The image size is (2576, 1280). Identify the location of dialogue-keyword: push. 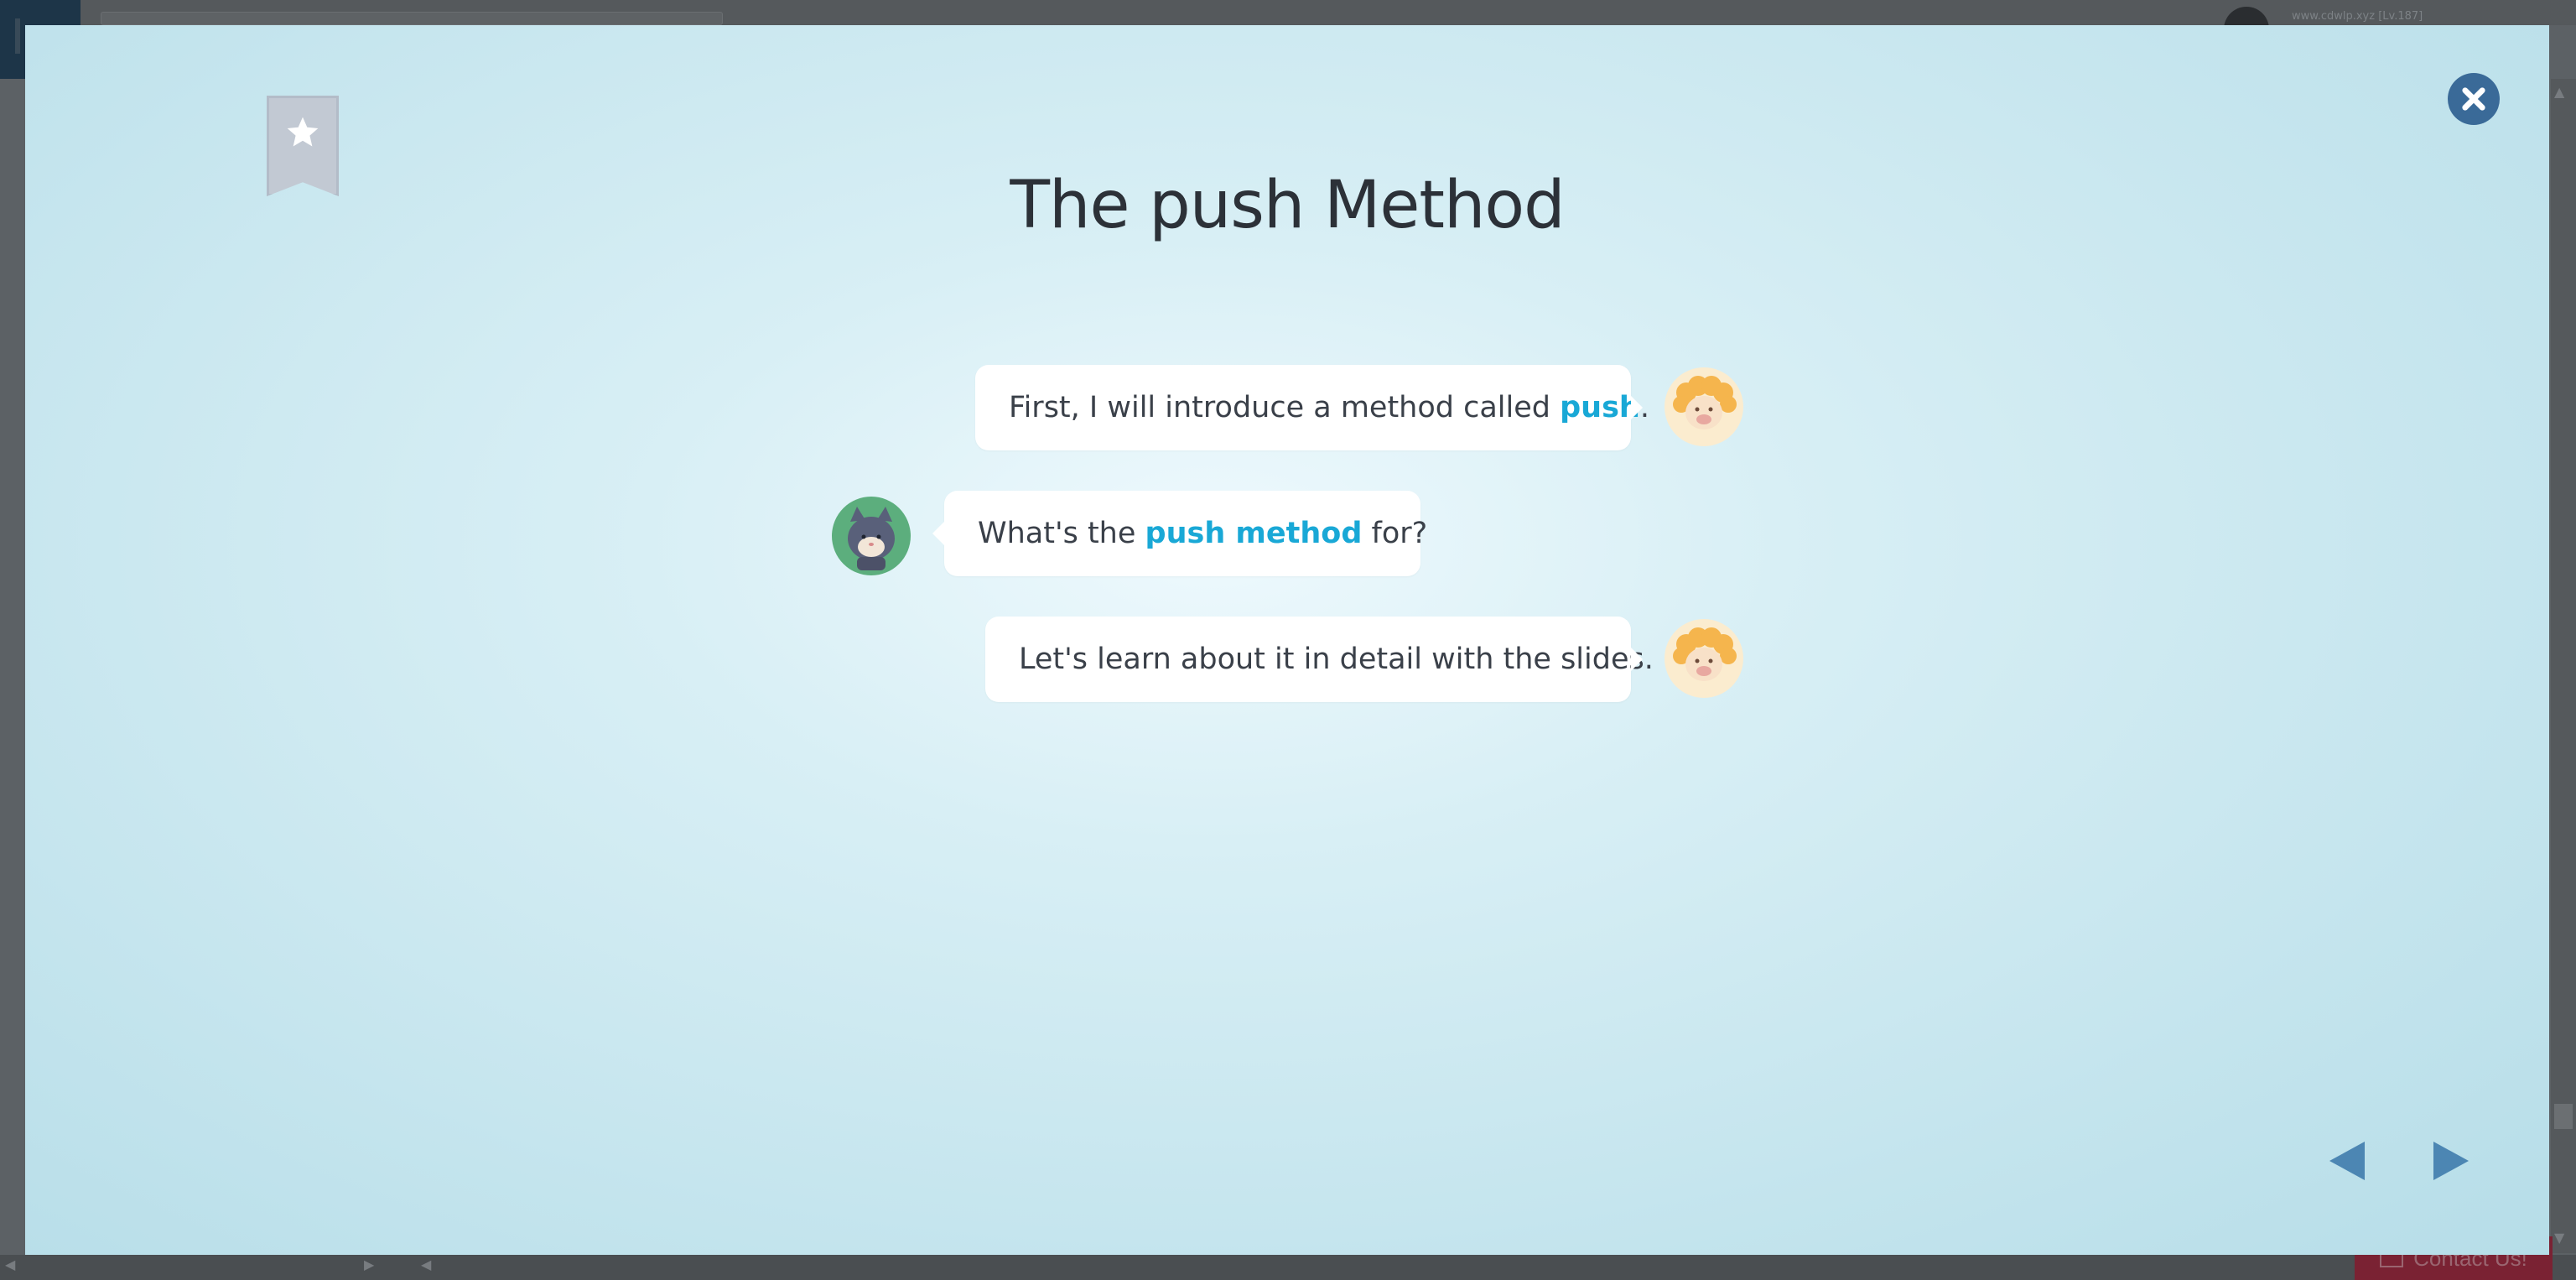
(1600, 407).